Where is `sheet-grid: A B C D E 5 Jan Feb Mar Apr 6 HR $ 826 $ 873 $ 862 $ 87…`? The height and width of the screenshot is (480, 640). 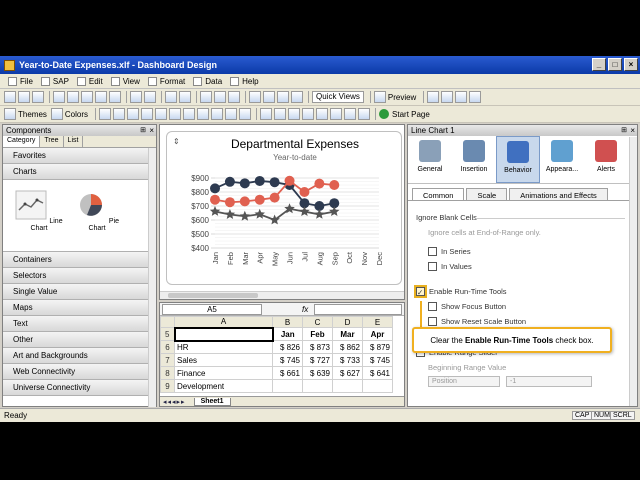
sheet-grid: A B C D E 5 Jan Feb Mar Apr 6 HR $ 826 $ 873 $ 862 $ 87… is located at coordinates (276, 354).